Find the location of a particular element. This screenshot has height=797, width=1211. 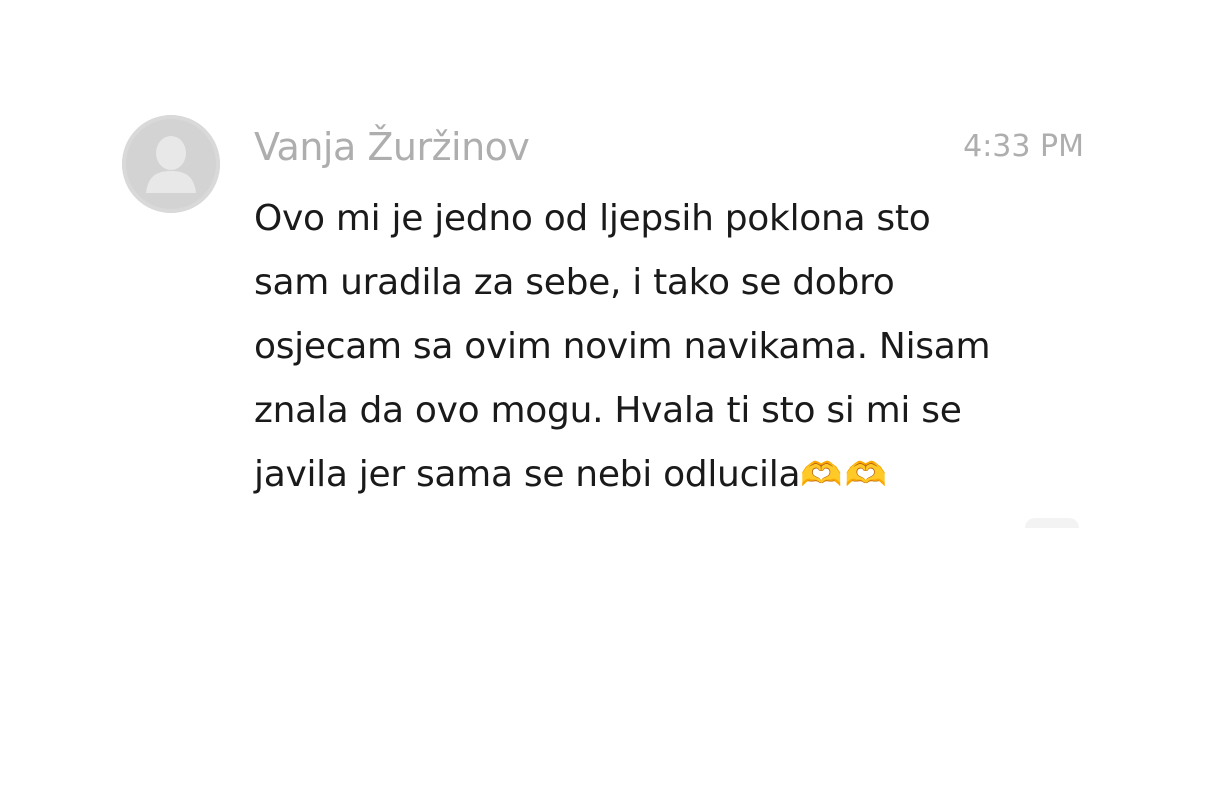

user-avatar-icon is located at coordinates (171, 164).